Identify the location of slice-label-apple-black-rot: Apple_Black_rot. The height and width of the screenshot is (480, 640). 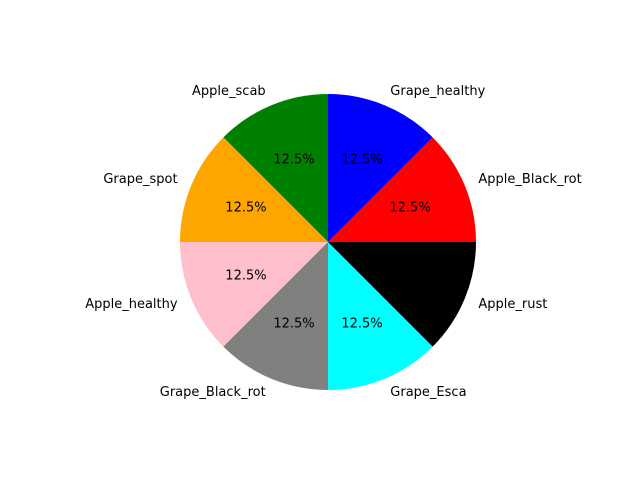
(529, 179).